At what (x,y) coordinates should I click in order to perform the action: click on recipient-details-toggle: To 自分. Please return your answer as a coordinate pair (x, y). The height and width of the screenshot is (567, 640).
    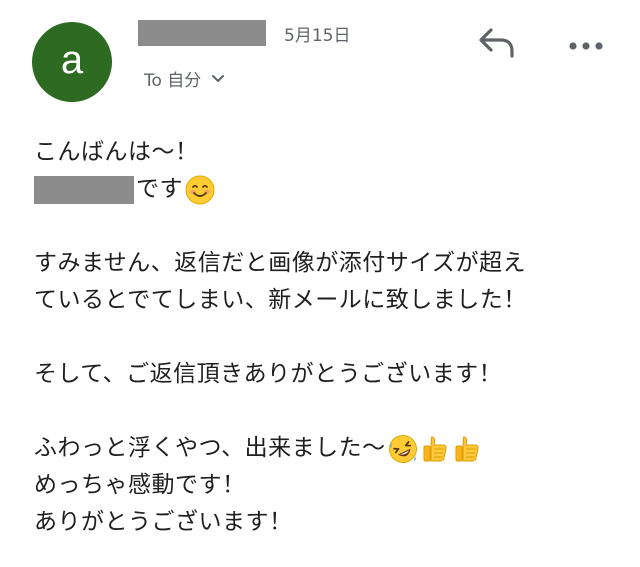
    Looking at the image, I should click on (184, 78).